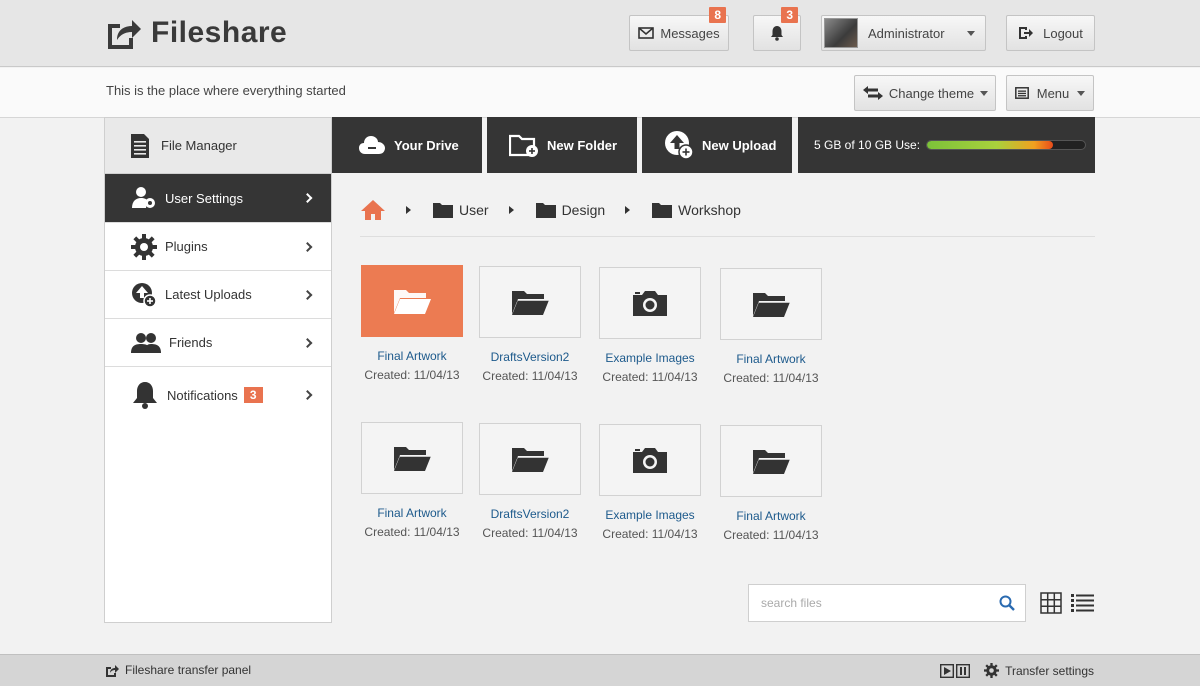  I want to click on breadcrumb-label: Workshop, so click(709, 209).